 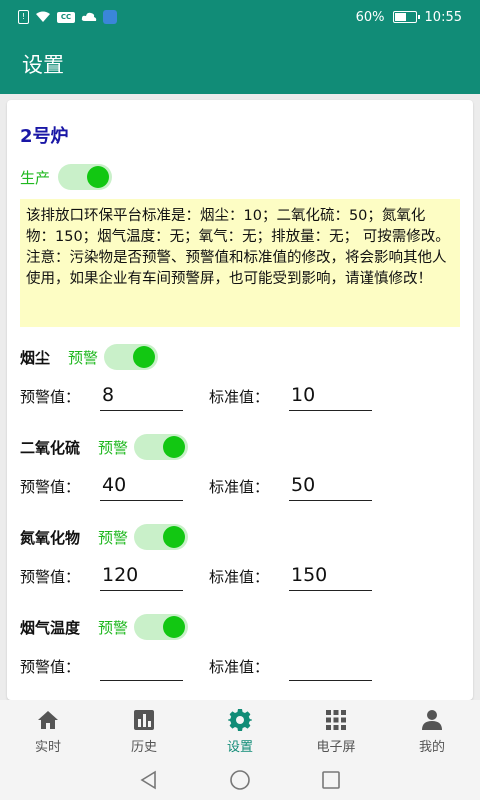 What do you see at coordinates (43, 65) in the screenshot?
I see `page-title: 设置` at bounding box center [43, 65].